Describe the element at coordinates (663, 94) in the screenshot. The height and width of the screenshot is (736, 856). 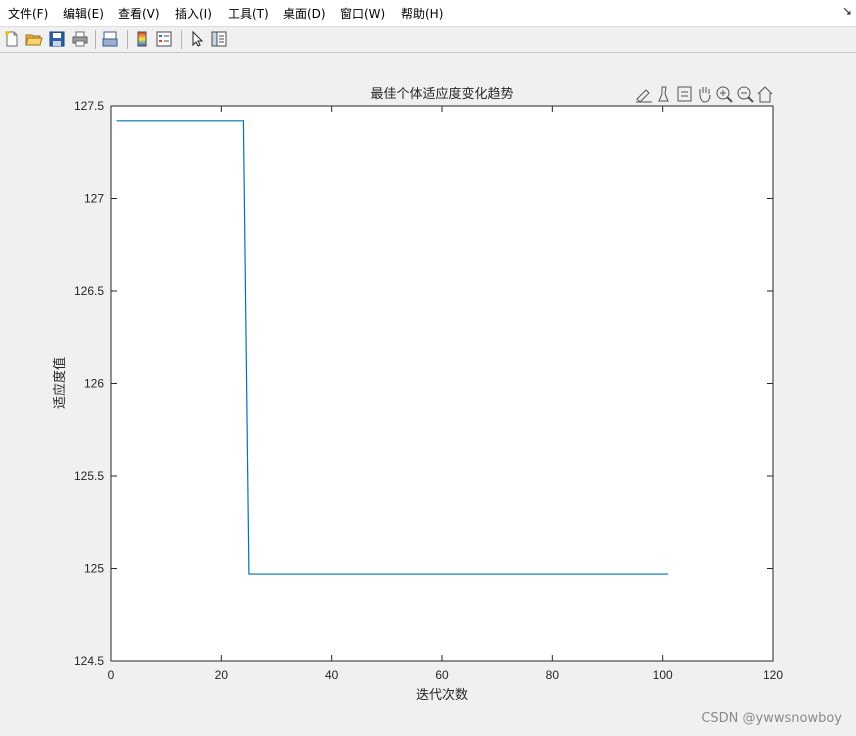
I see `data-tips-icon` at that location.